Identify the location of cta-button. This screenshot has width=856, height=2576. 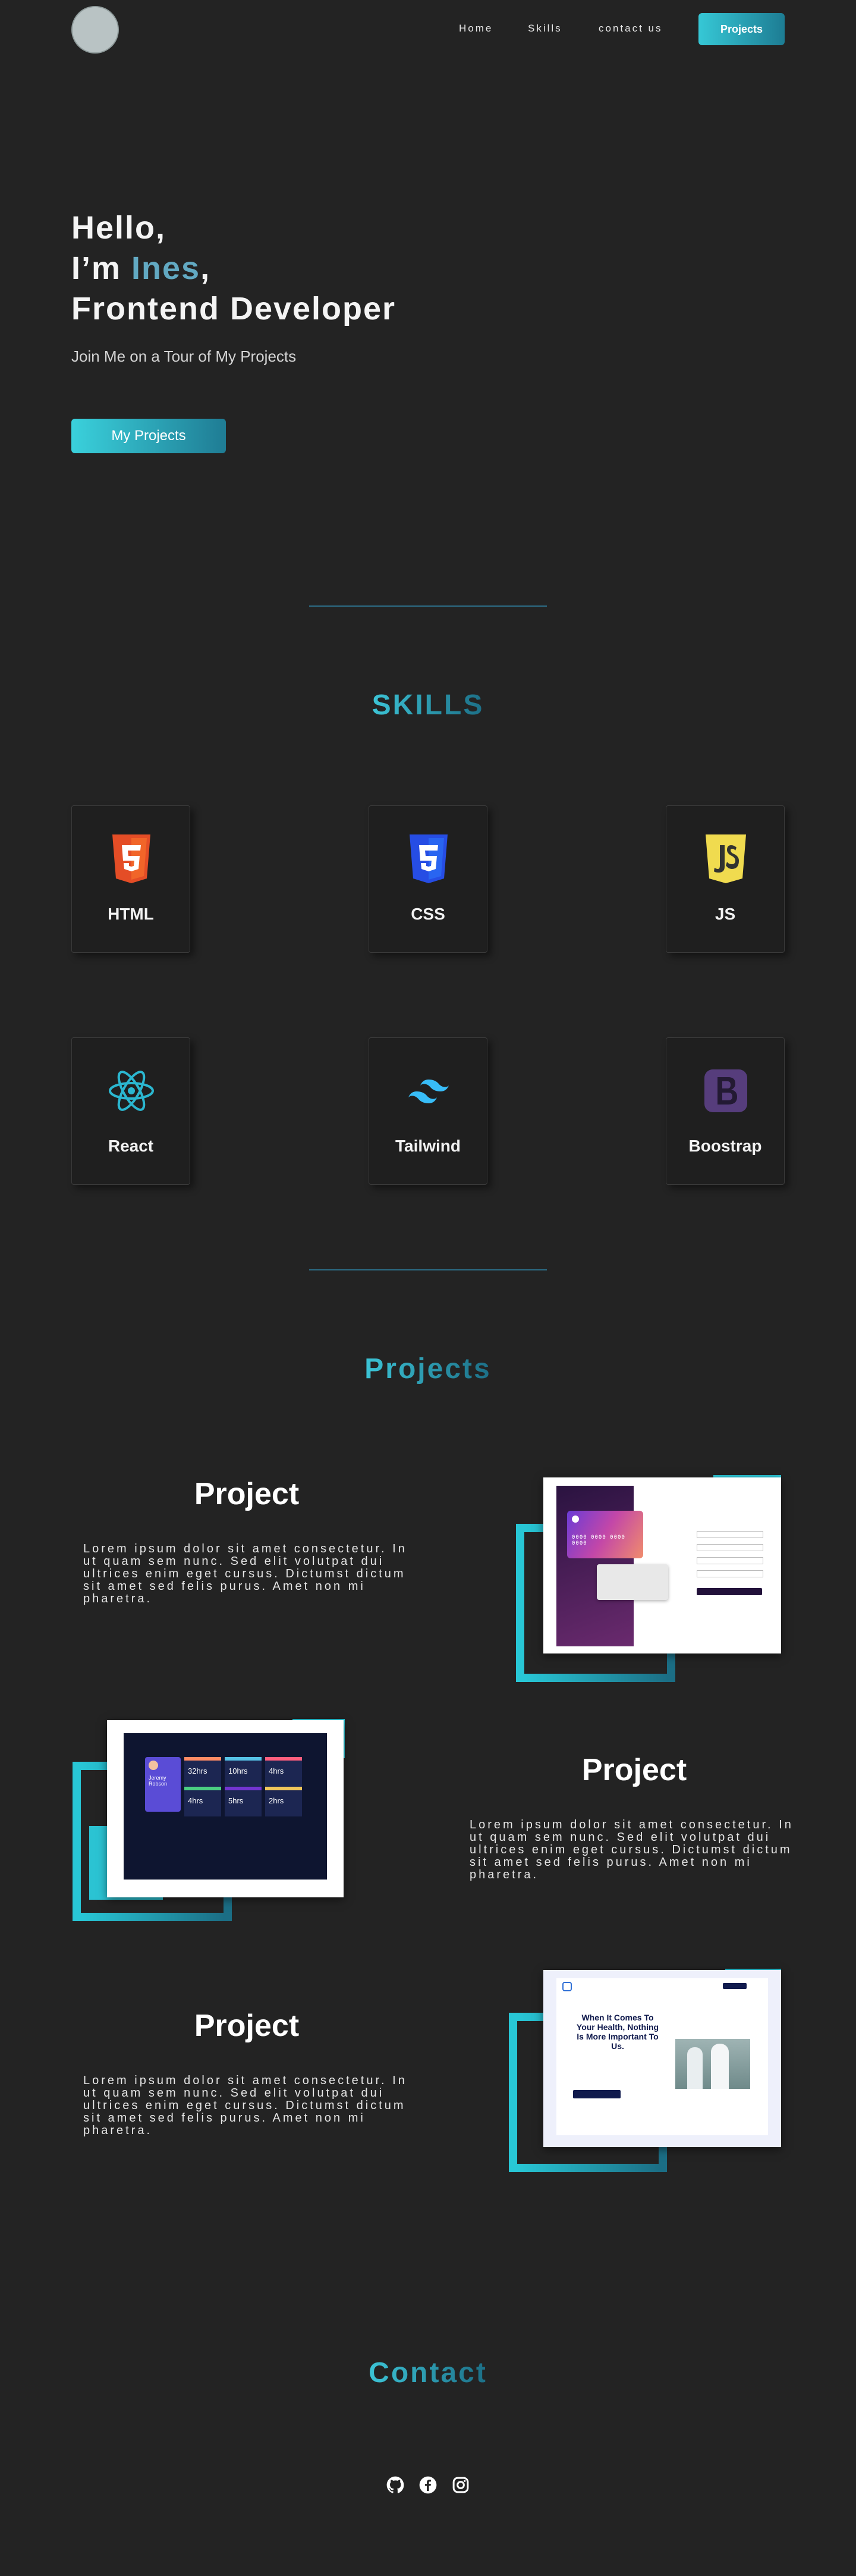
(597, 2094).